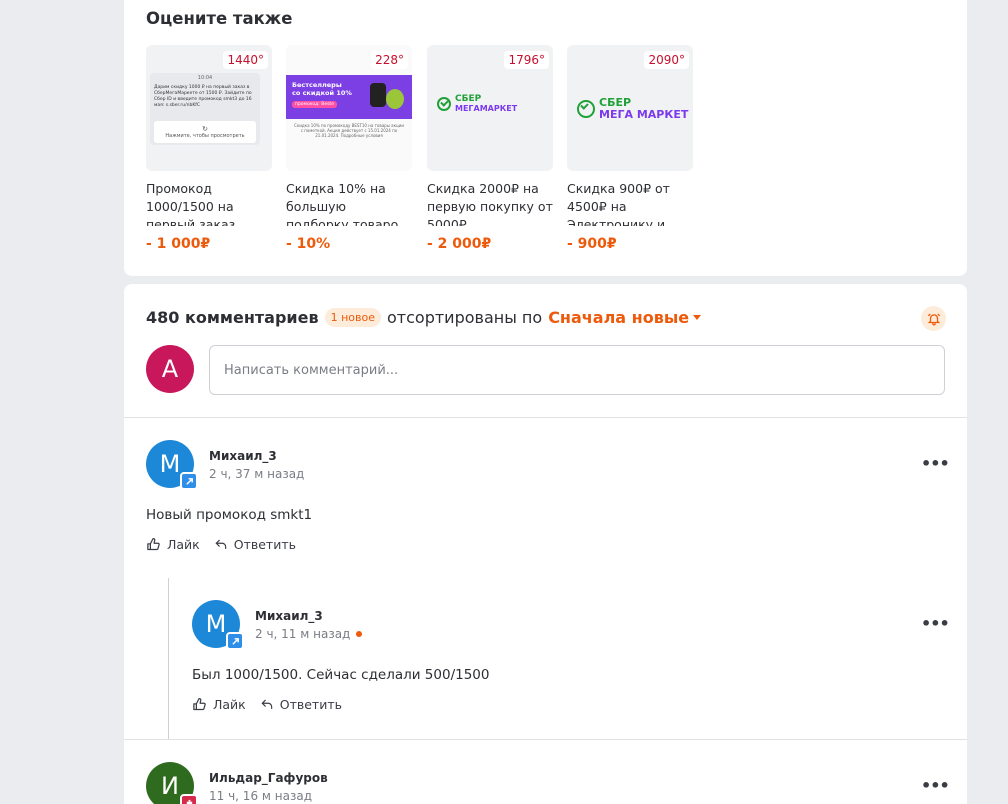  Describe the element at coordinates (322, 89) in the screenshot. I see `banner-headline: Бестселлеры со скидкой 10%` at that location.